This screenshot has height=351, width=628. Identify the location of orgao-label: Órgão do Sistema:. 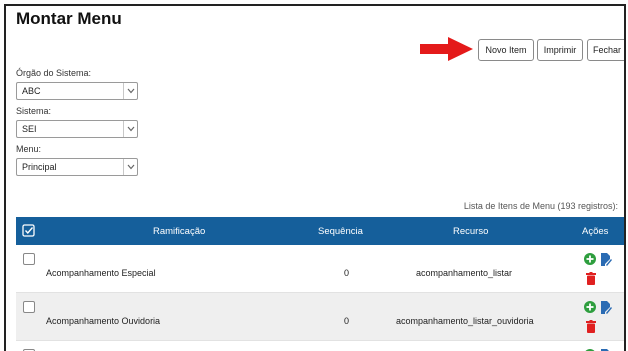
(54, 73).